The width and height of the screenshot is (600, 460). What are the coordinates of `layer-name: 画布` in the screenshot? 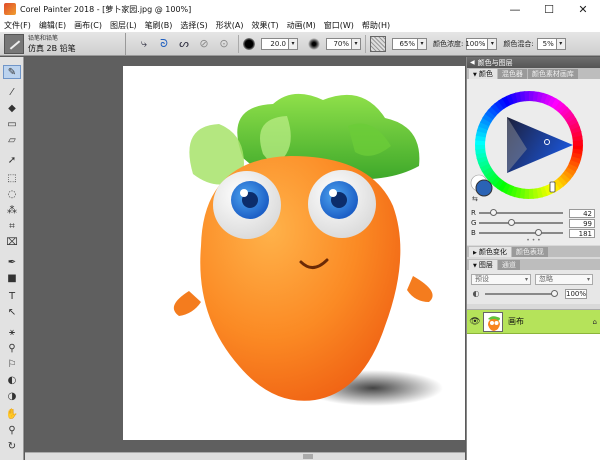 It's located at (516, 321).